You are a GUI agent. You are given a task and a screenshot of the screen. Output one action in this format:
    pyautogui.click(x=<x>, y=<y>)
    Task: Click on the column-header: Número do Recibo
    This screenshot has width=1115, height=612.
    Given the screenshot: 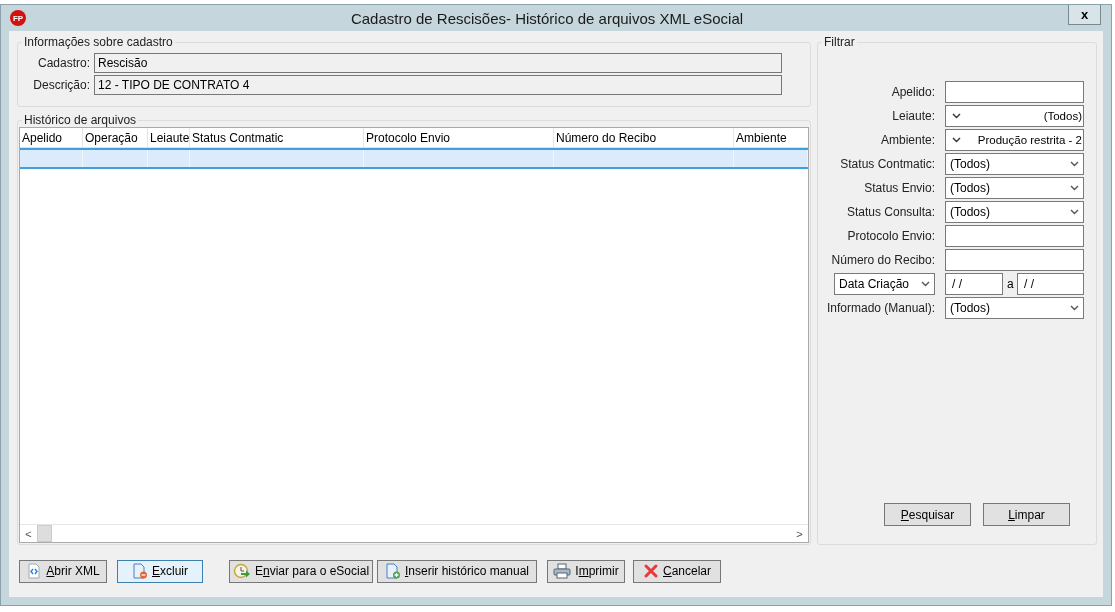 What is the action you would take?
    pyautogui.click(x=644, y=137)
    